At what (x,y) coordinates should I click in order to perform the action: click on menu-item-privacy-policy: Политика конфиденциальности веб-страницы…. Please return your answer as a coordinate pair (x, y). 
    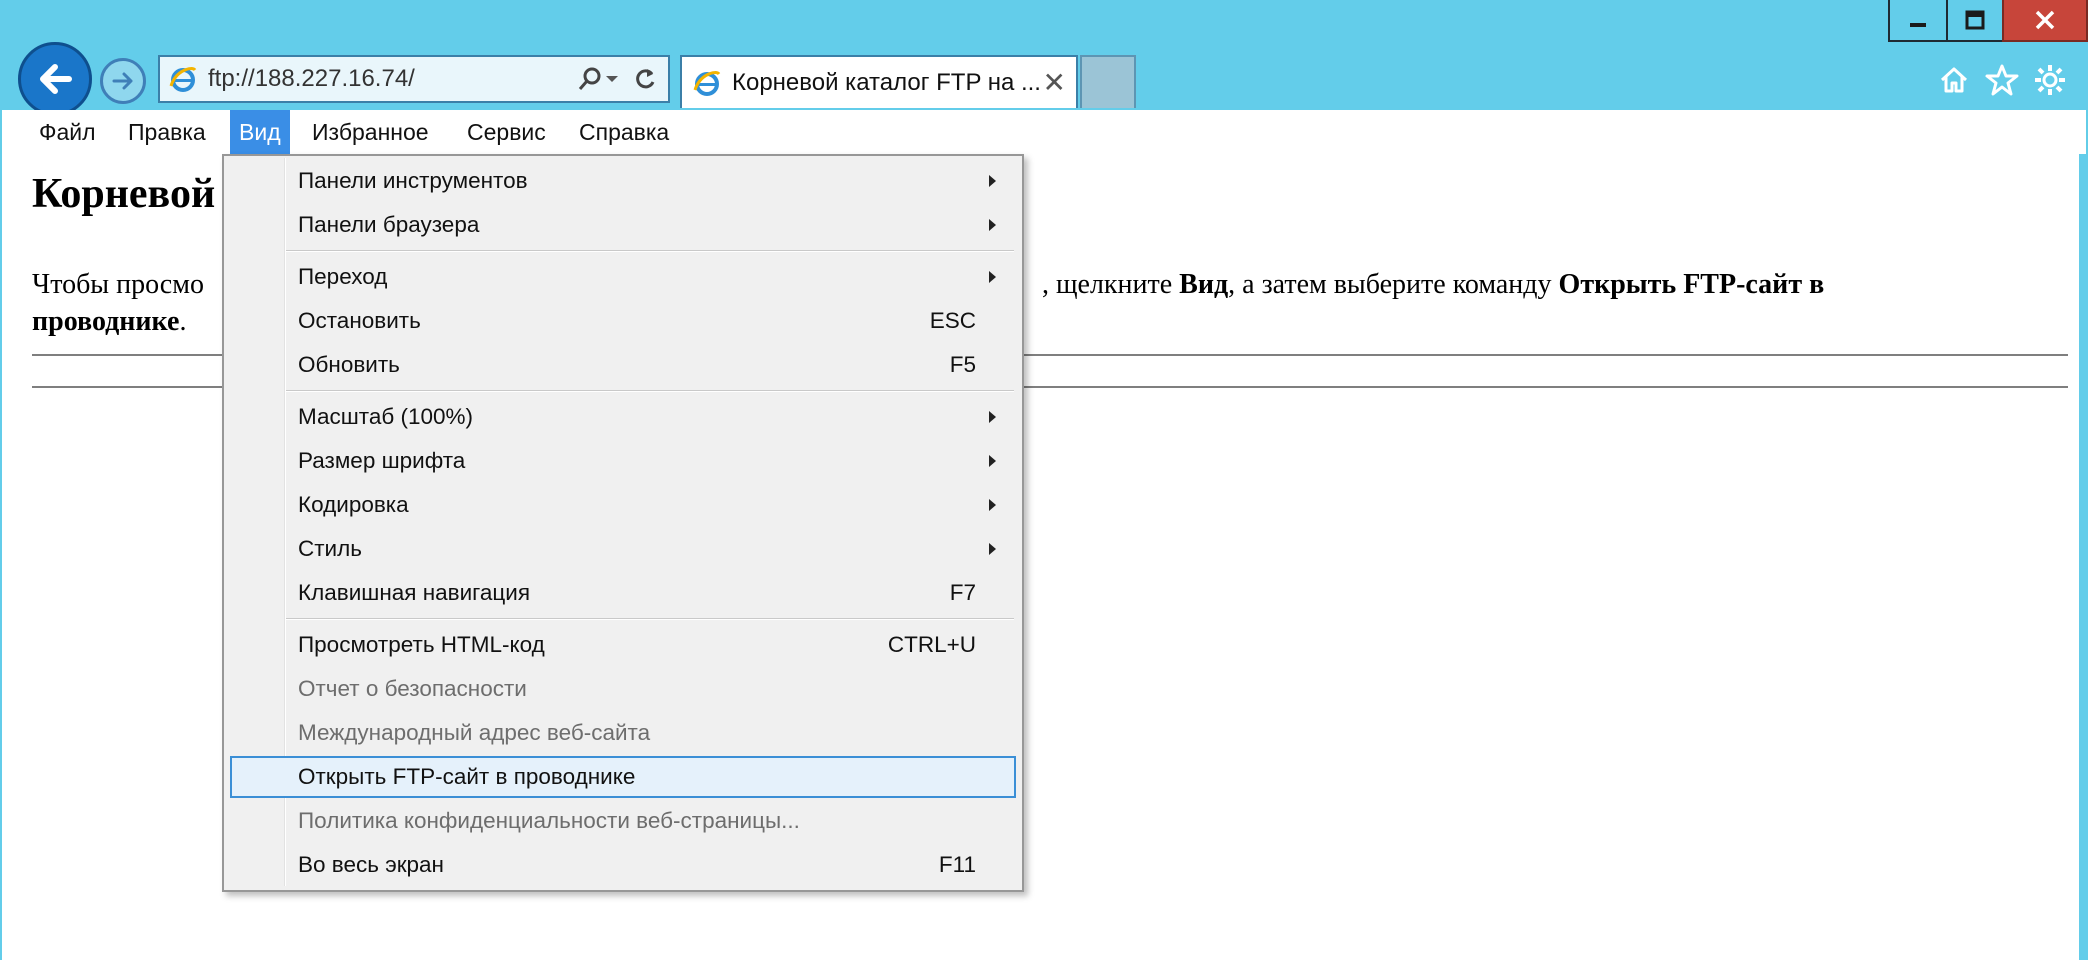
    Looking at the image, I should click on (623, 821).